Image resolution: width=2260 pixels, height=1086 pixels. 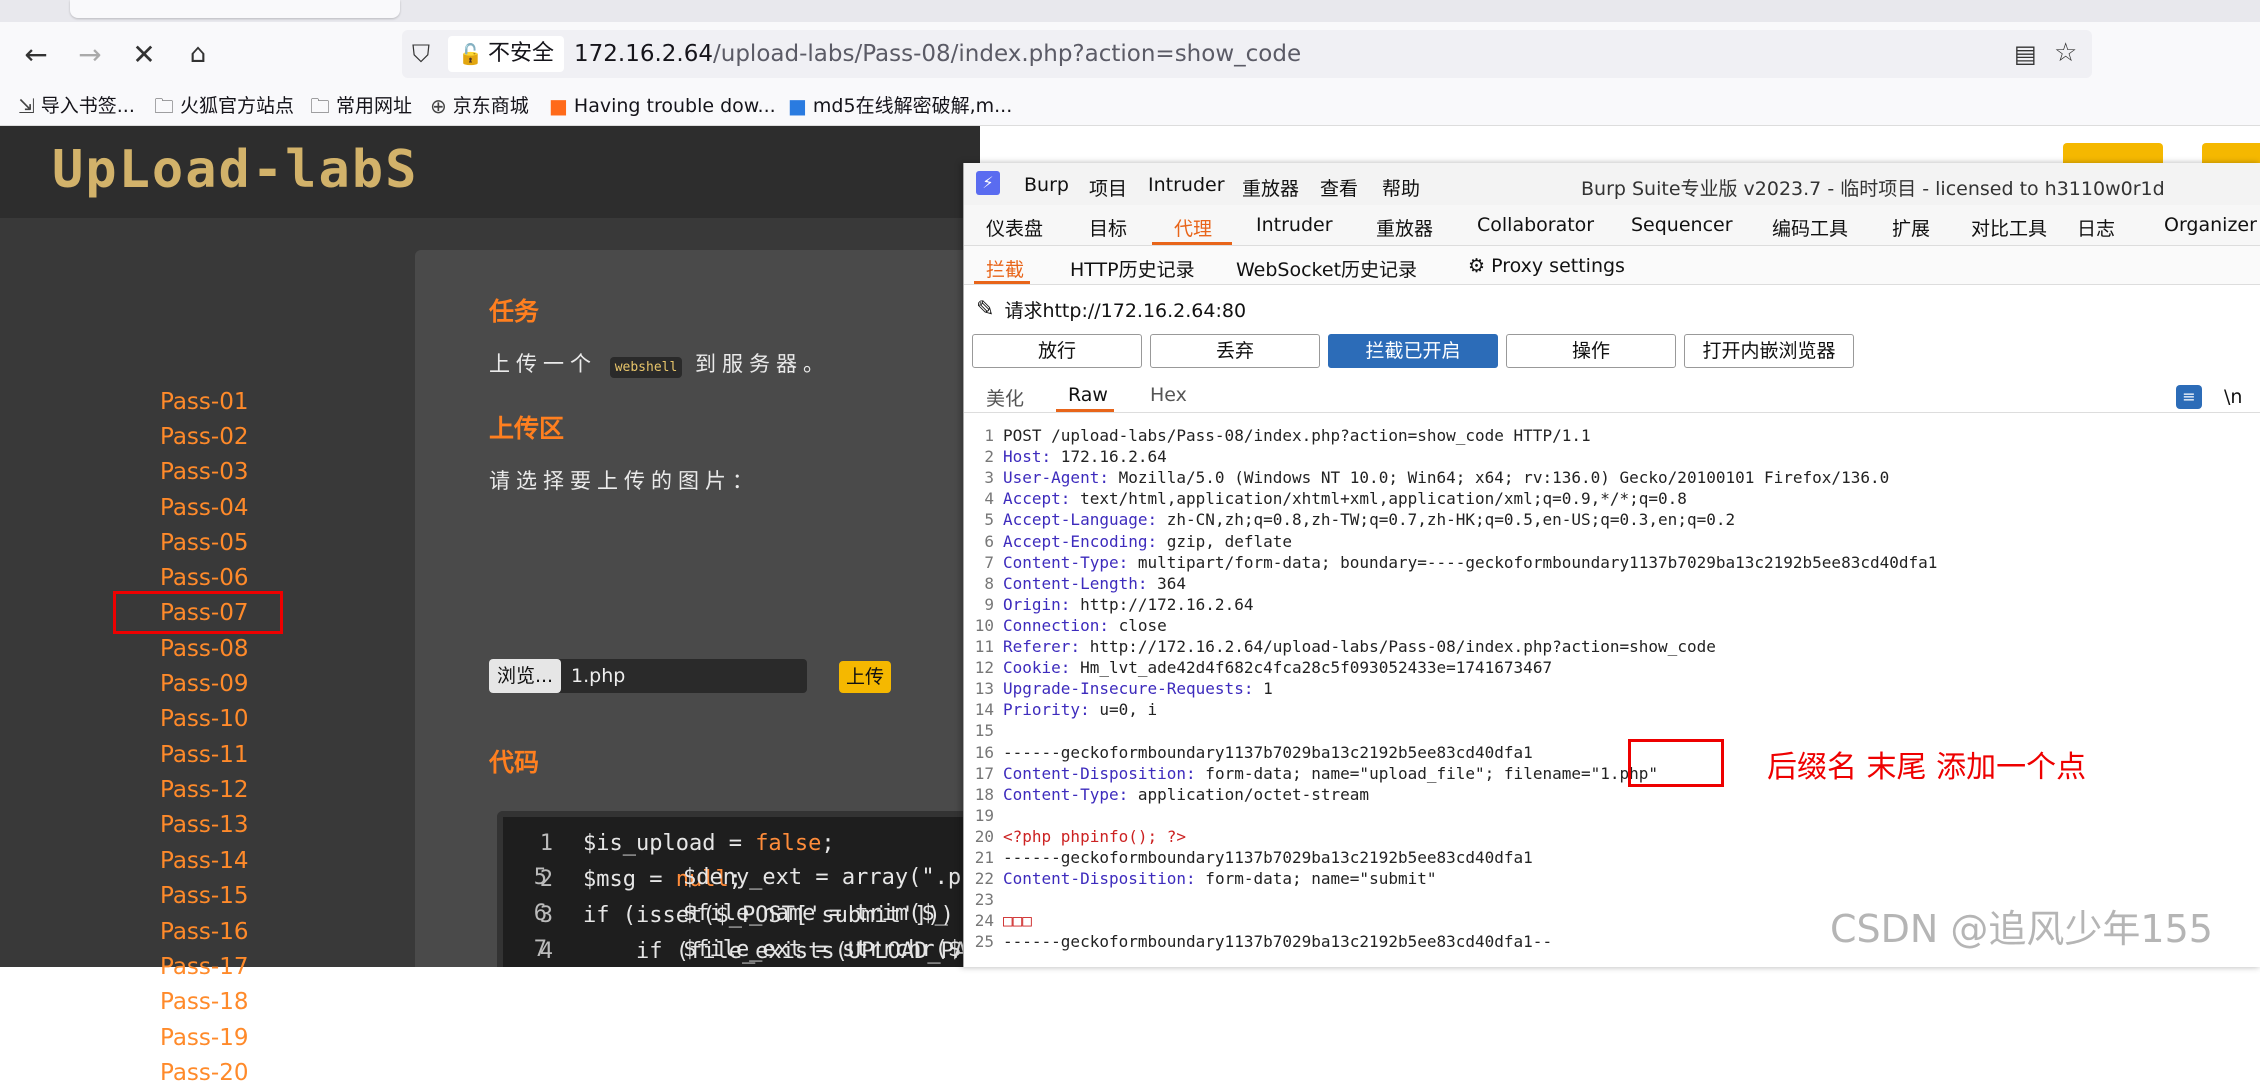 I want to click on upload-button: 上传, so click(x=865, y=677).